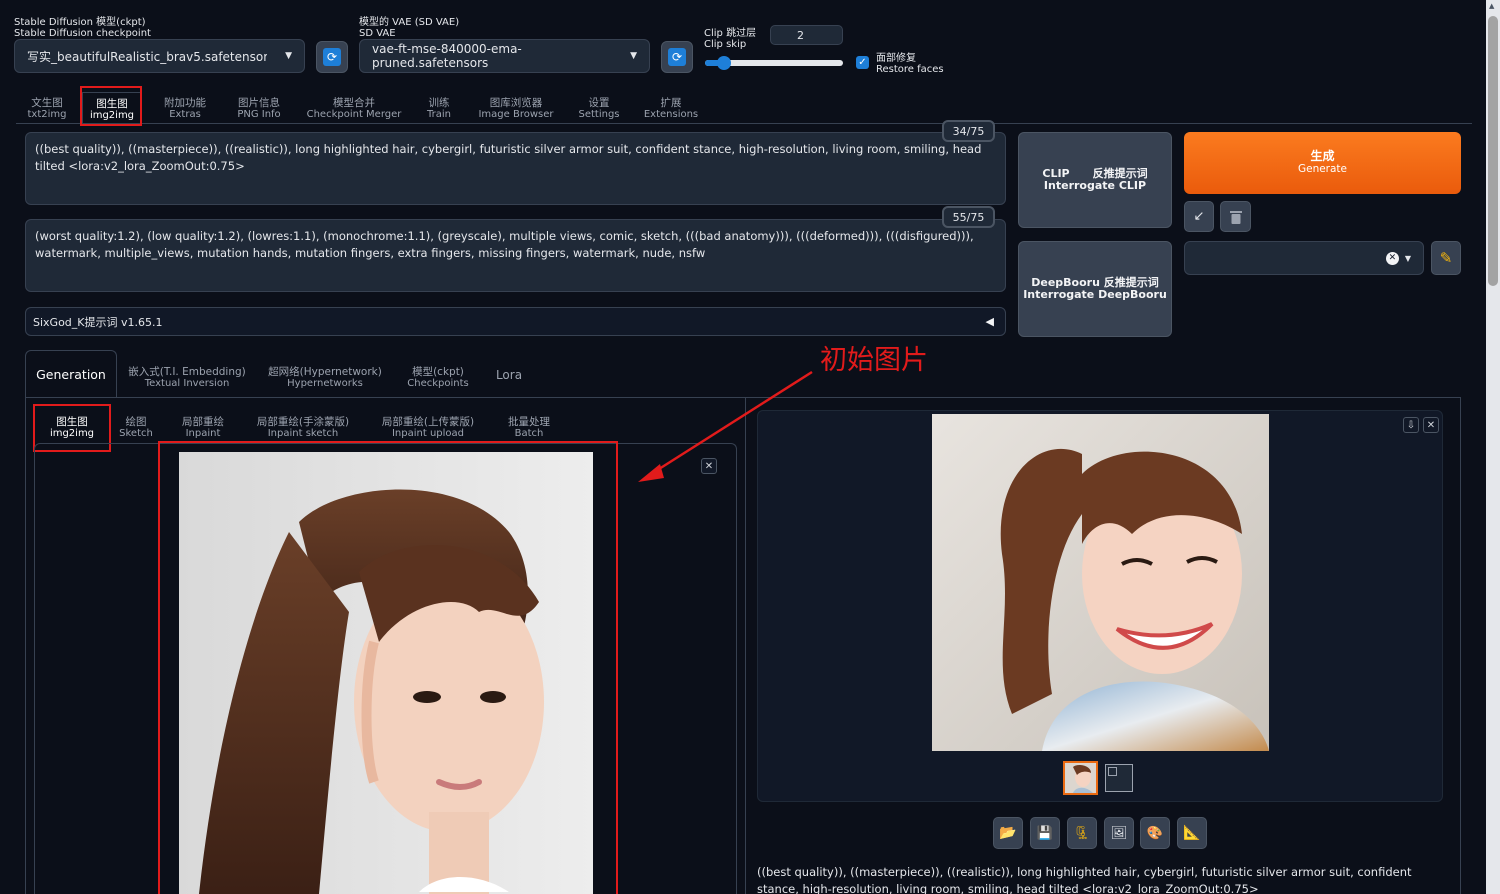  What do you see at coordinates (111, 106) in the screenshot?
I see `highlight-img2img-tab` at bounding box center [111, 106].